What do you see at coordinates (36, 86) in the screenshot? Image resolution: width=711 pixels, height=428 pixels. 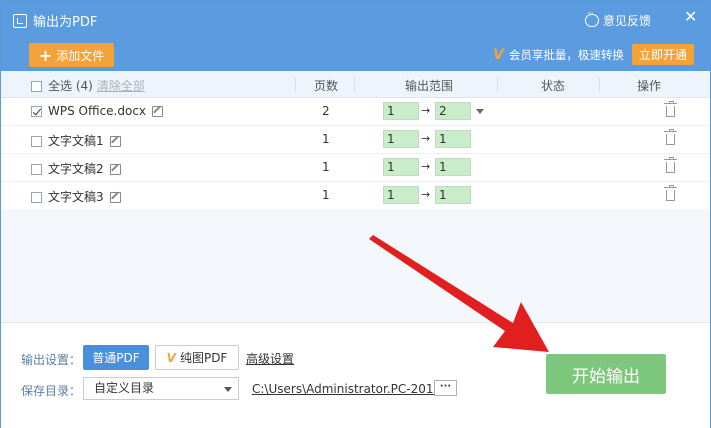 I see `select-all-checkbox` at bounding box center [36, 86].